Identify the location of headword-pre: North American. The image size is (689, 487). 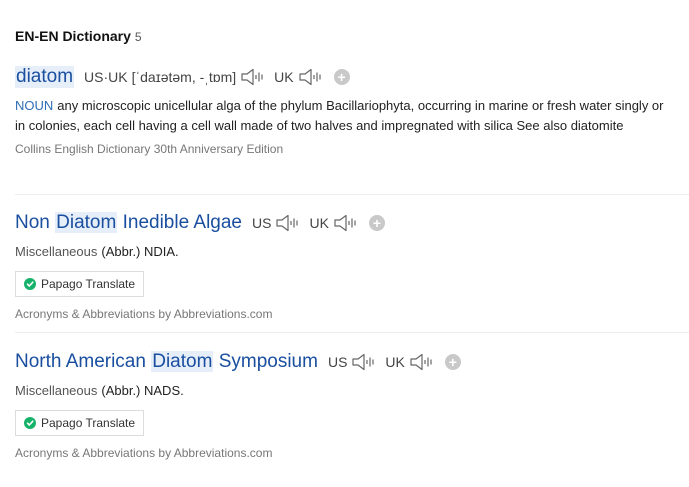
(83, 361).